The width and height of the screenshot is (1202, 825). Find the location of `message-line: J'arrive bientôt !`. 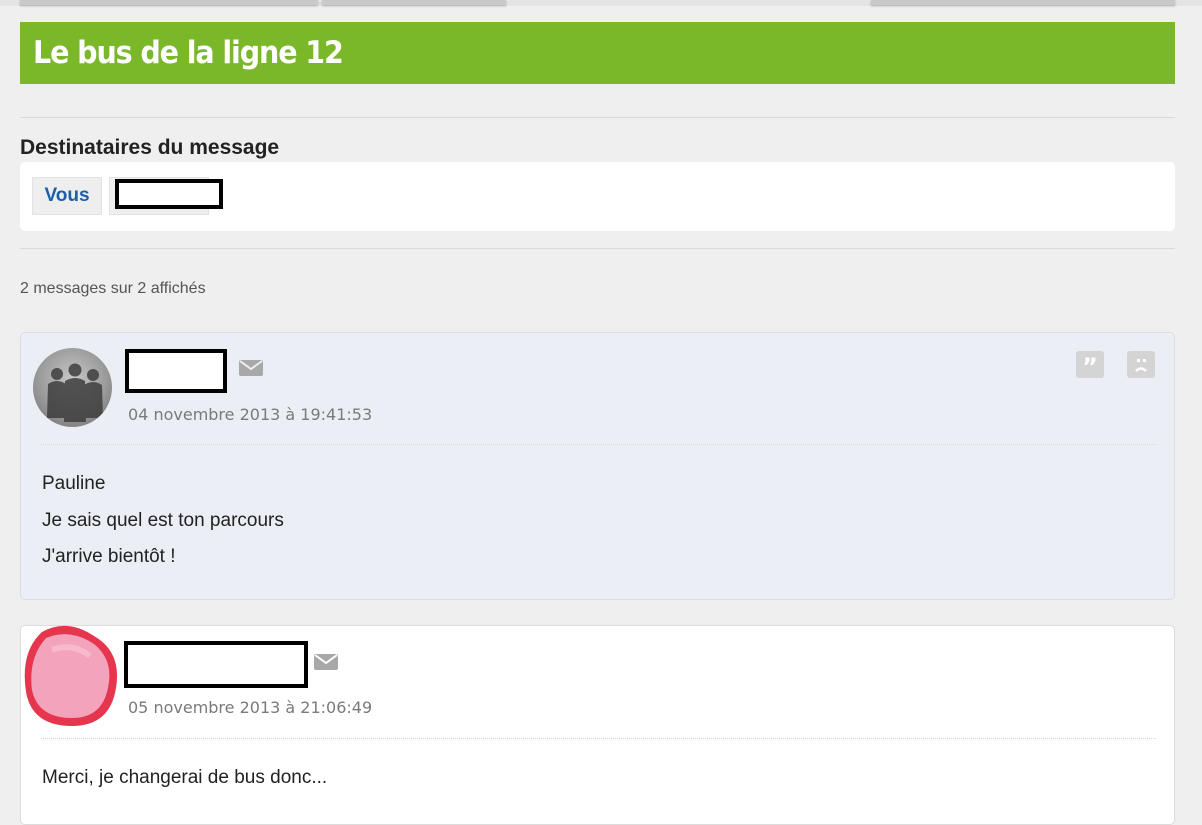

message-line: J'arrive bientôt ! is located at coordinates (109, 556).